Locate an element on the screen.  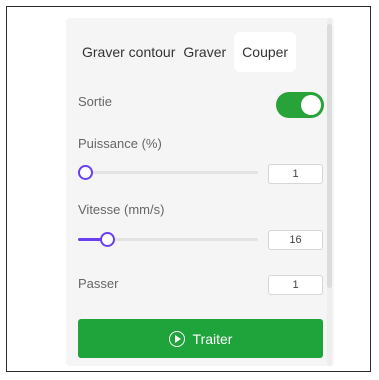
tab-bar: Graver contour Graver Couper is located at coordinates (187, 52).